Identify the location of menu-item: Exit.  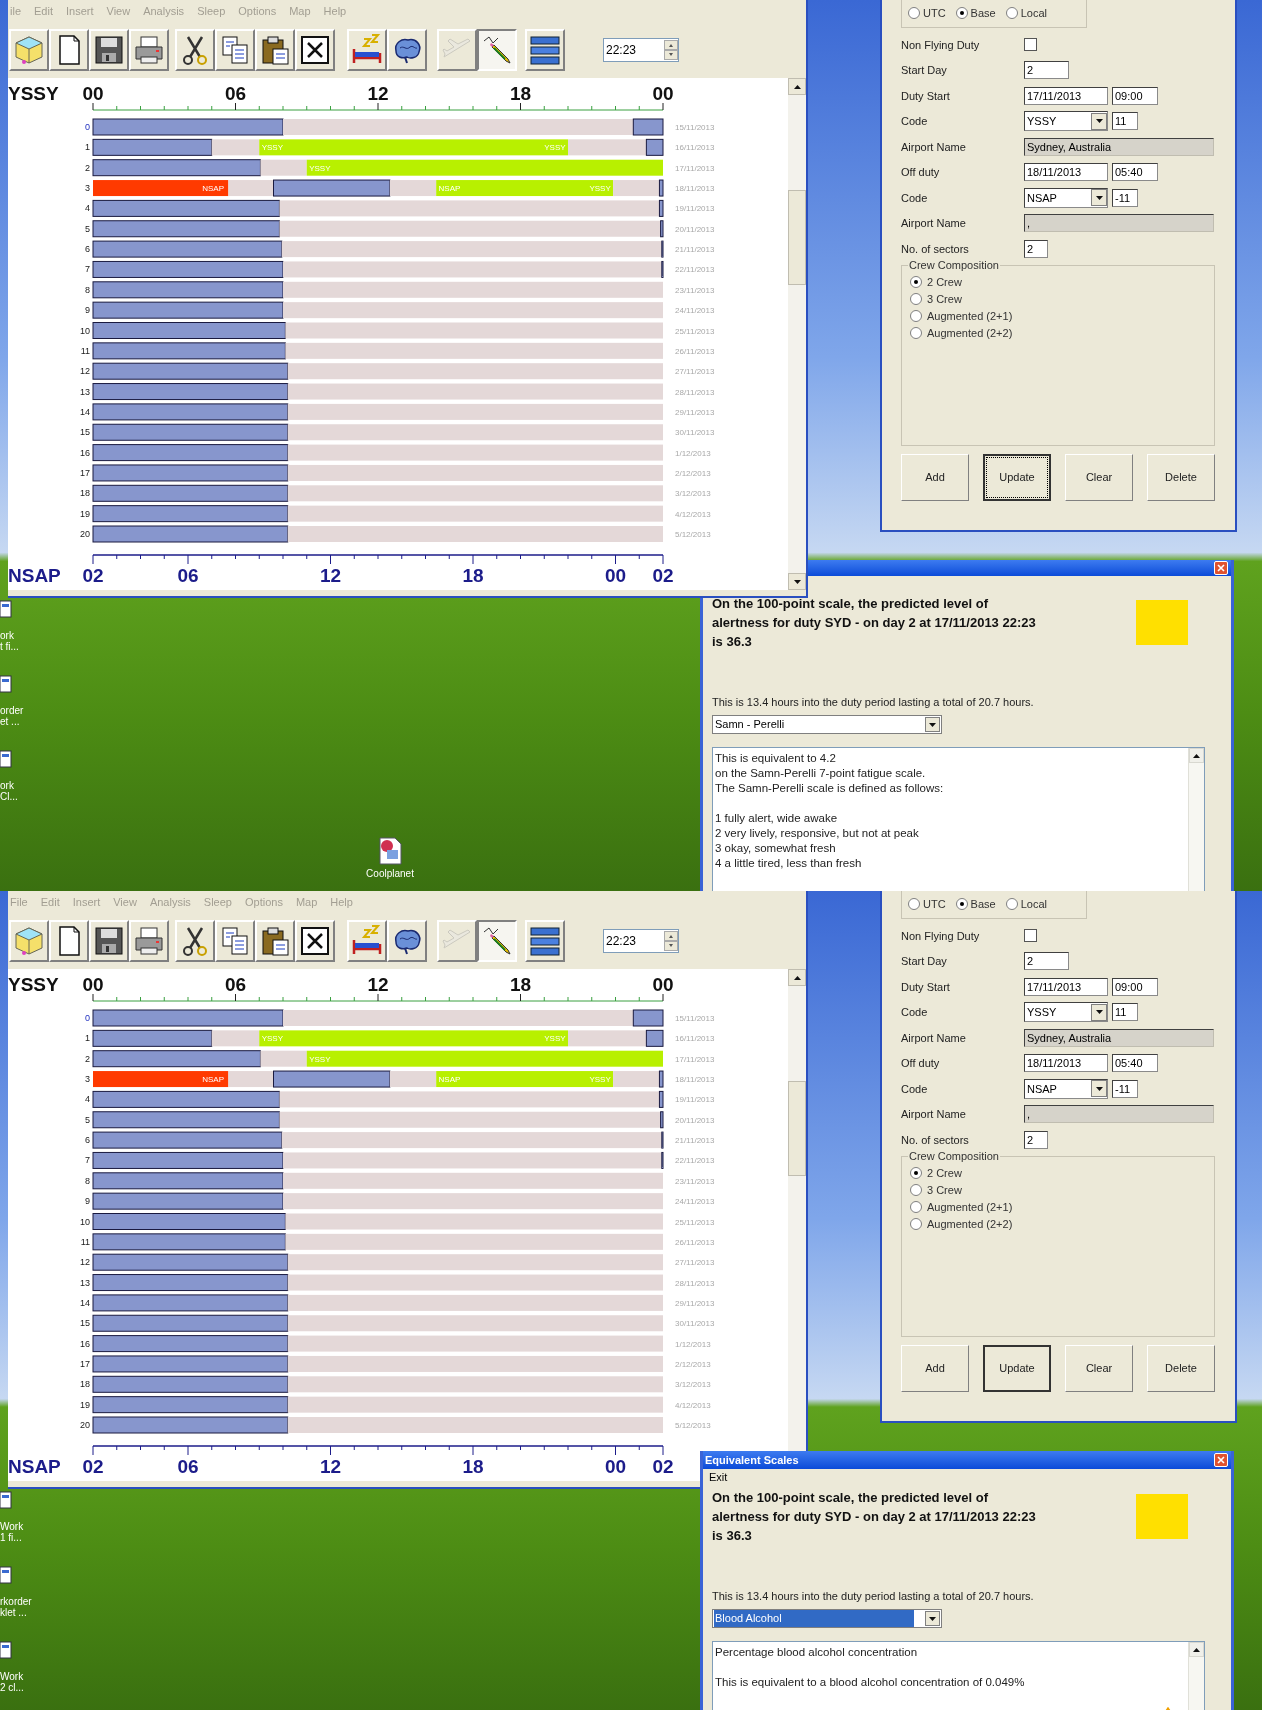
(718, 1477).